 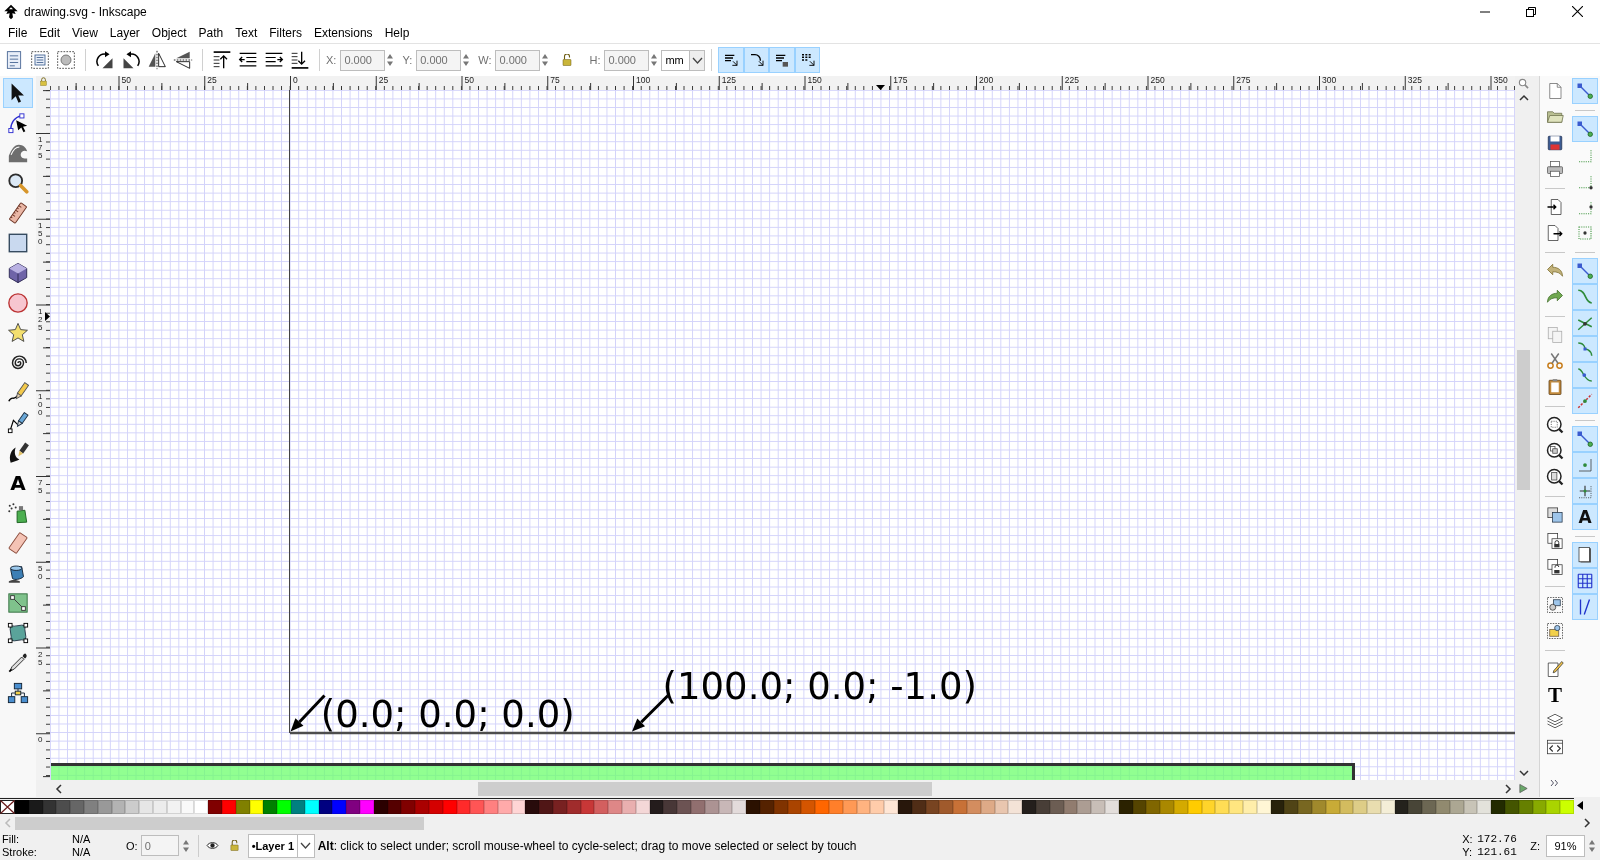 I want to click on chevron-left-icon, so click(x=59, y=788).